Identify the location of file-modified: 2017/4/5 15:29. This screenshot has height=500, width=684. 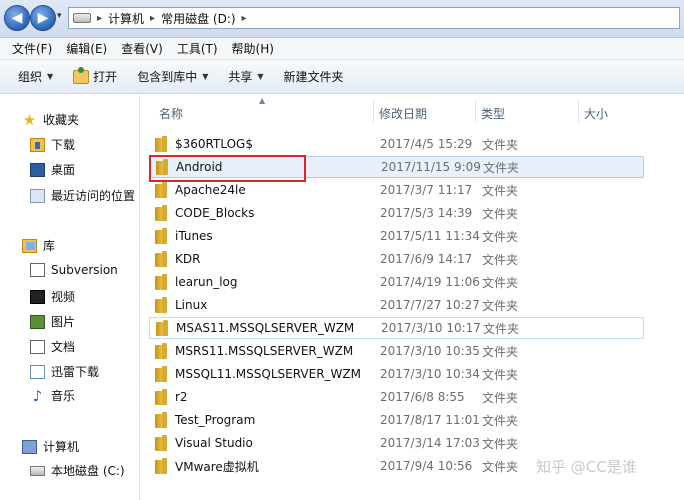
(426, 144).